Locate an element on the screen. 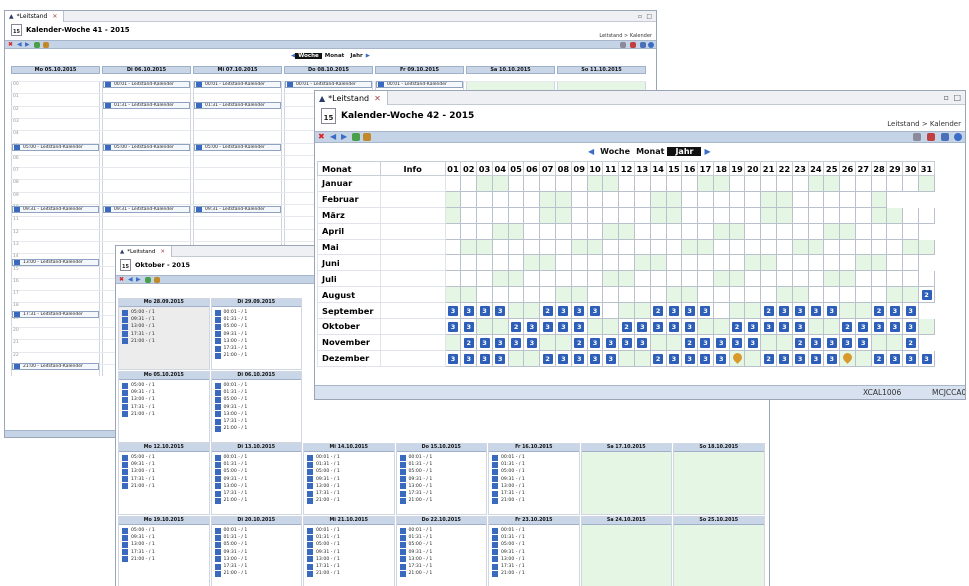 The height and width of the screenshot is (586, 969). prev-icon: ◀ is located at coordinates (19, 45).